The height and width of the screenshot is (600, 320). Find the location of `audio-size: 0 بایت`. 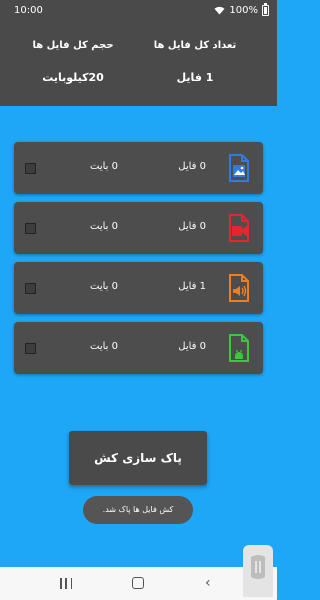

audio-size: 0 بایت is located at coordinates (104, 286).